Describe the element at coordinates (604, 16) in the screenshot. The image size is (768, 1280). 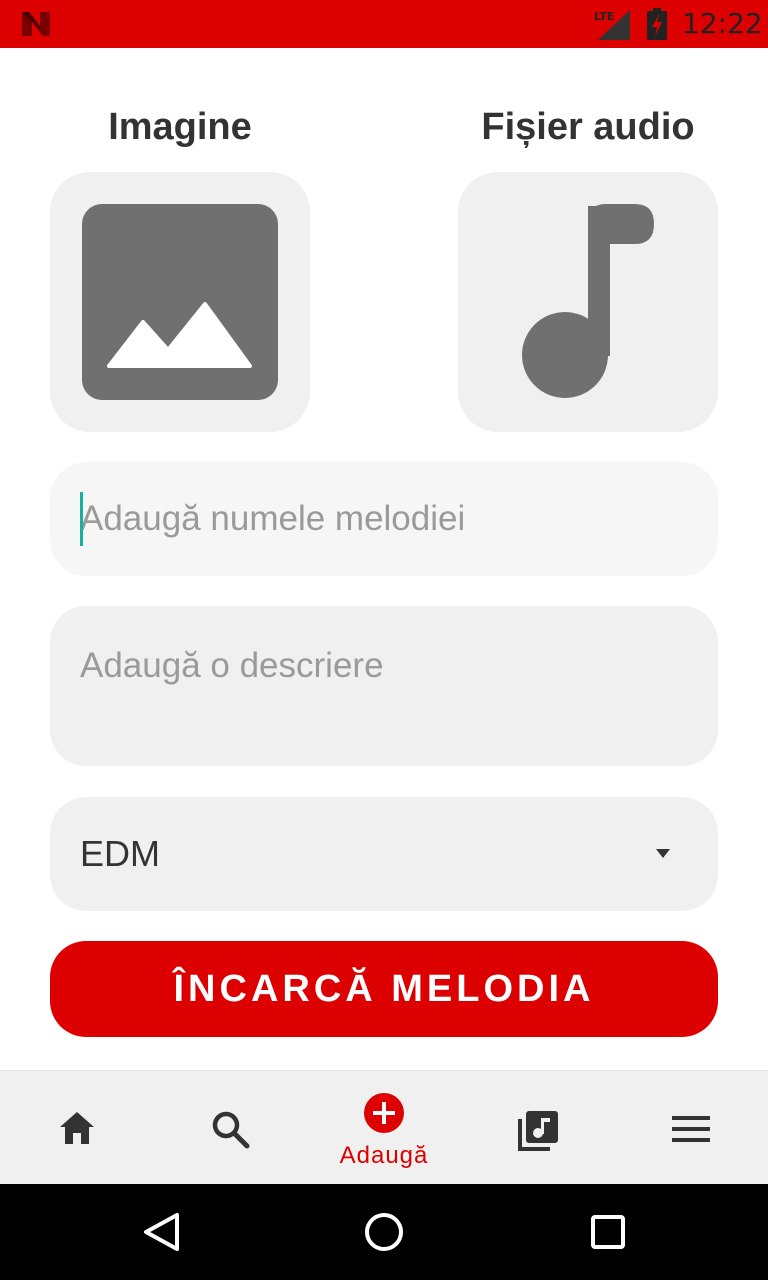
I see `svg-text: LTE` at that location.